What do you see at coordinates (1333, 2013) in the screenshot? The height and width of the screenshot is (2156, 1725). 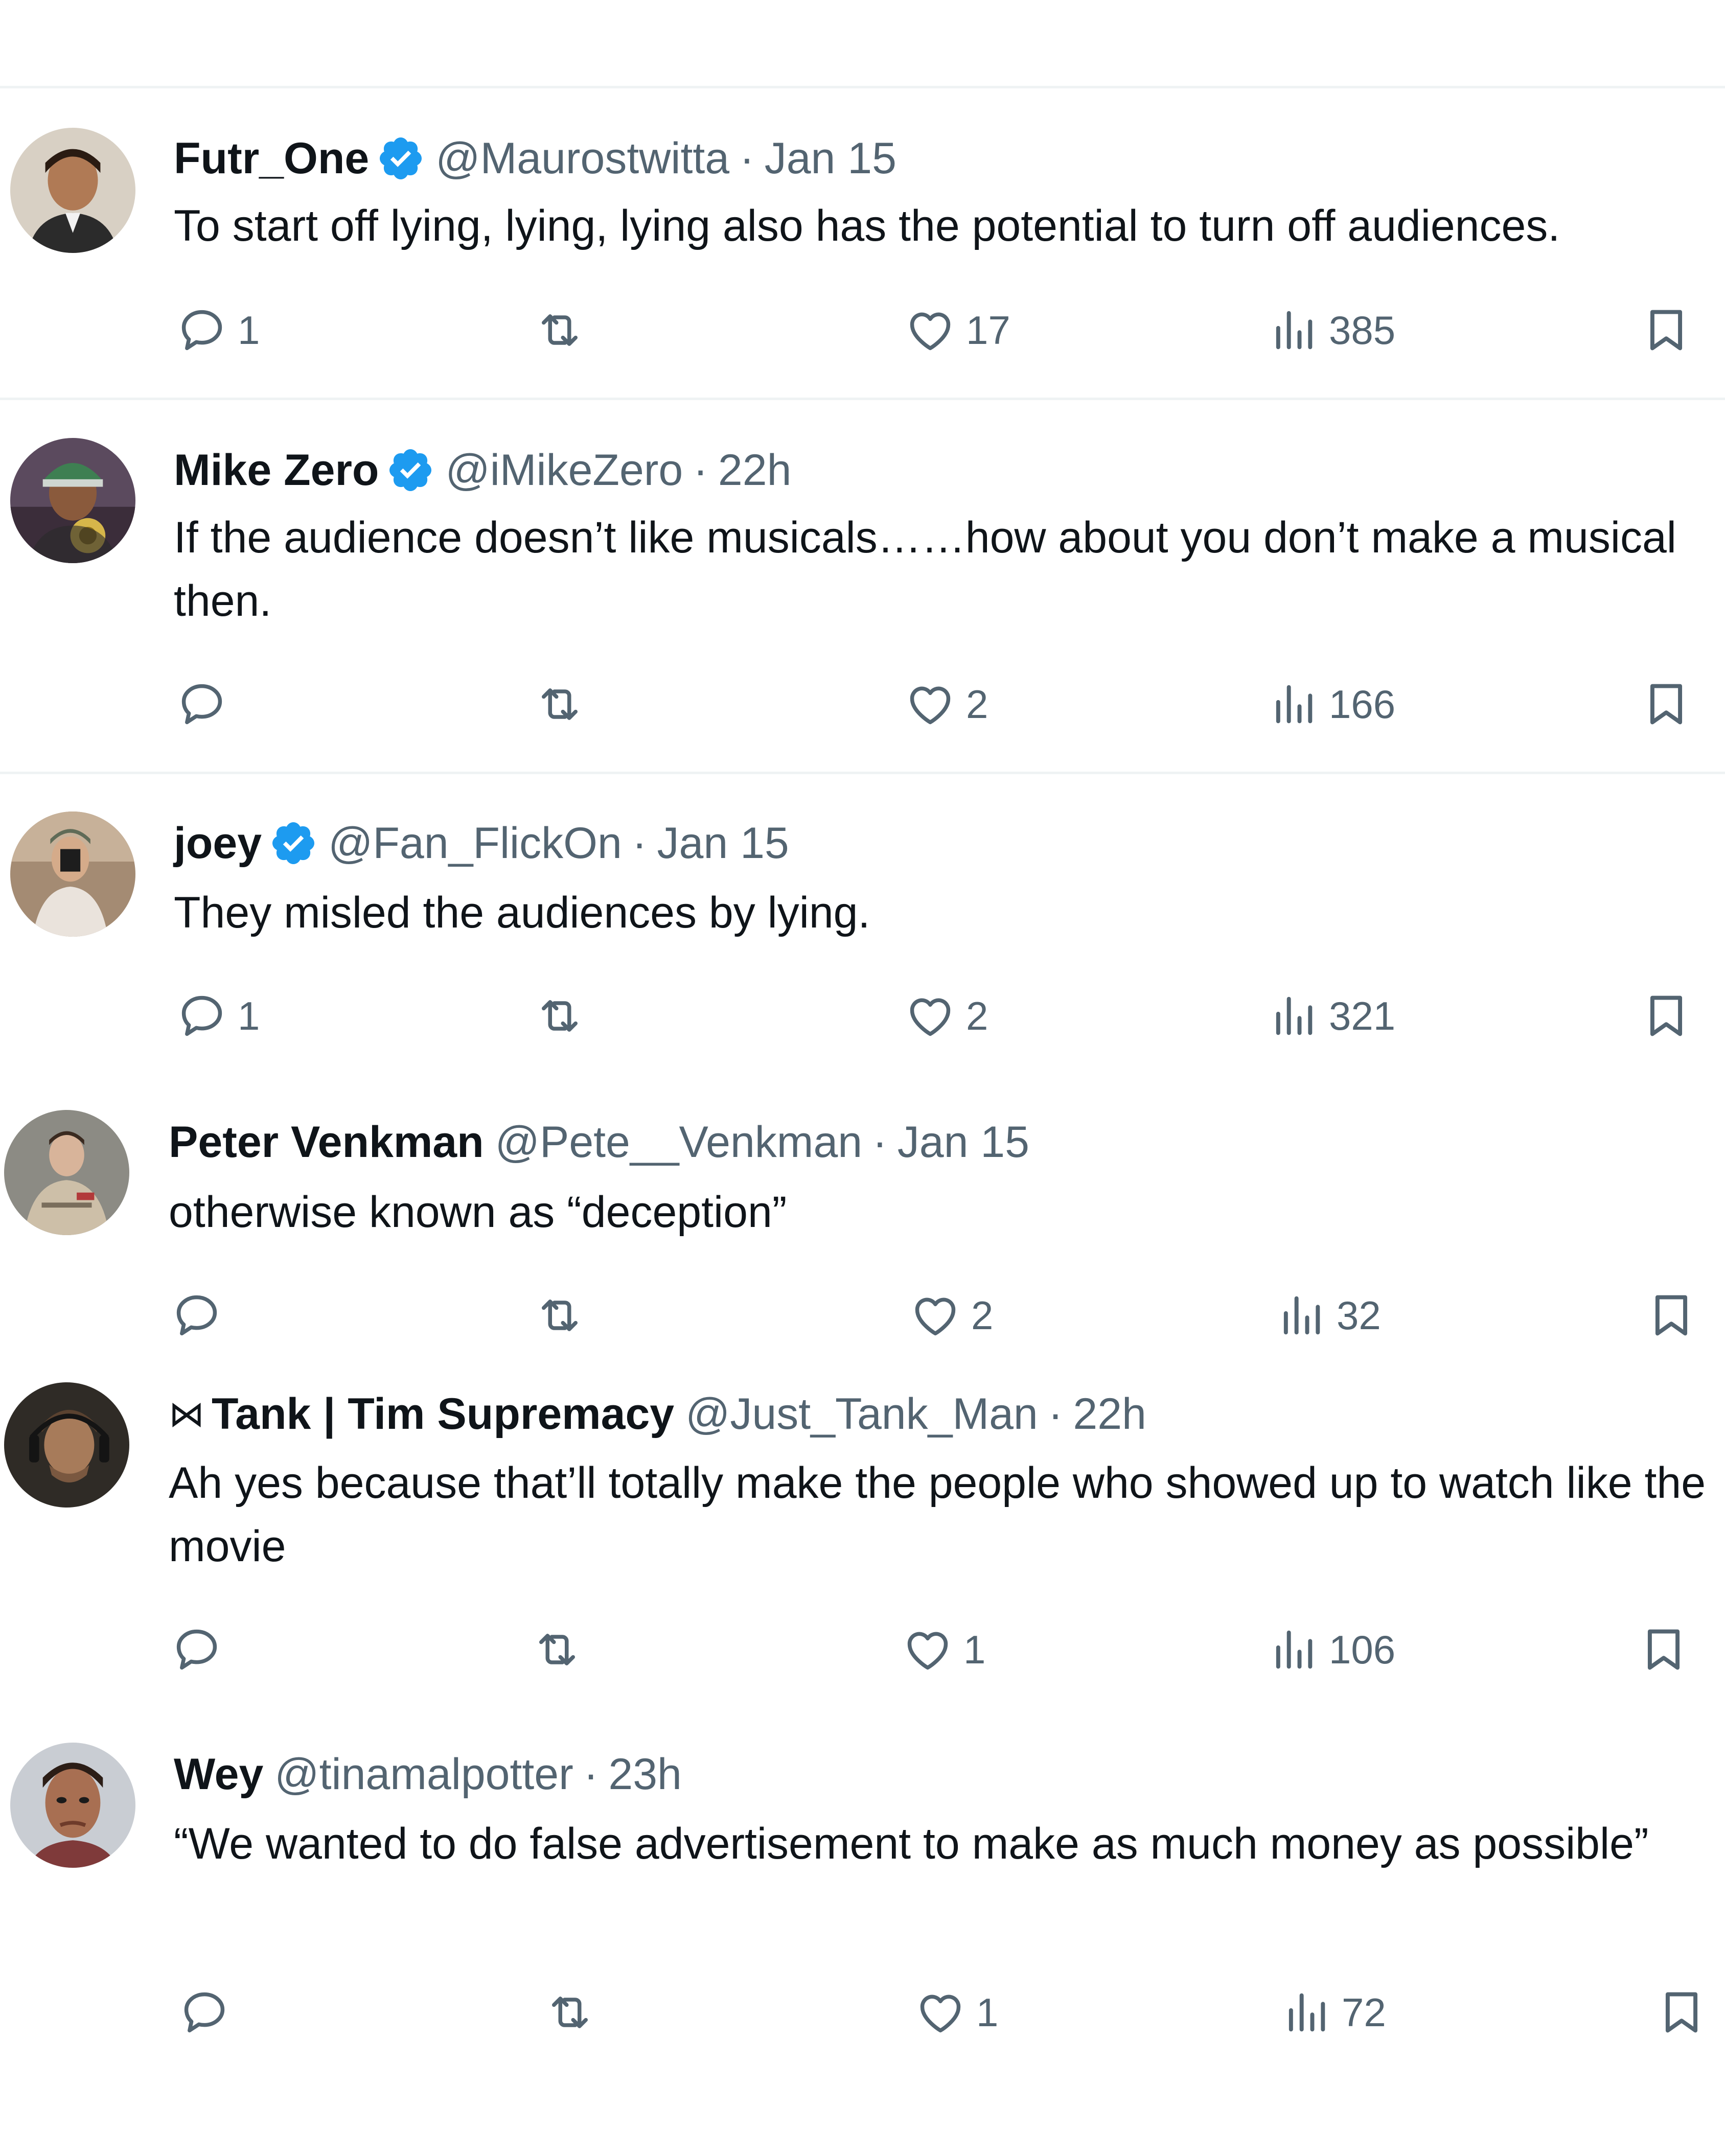 I see `views-button: 72` at bounding box center [1333, 2013].